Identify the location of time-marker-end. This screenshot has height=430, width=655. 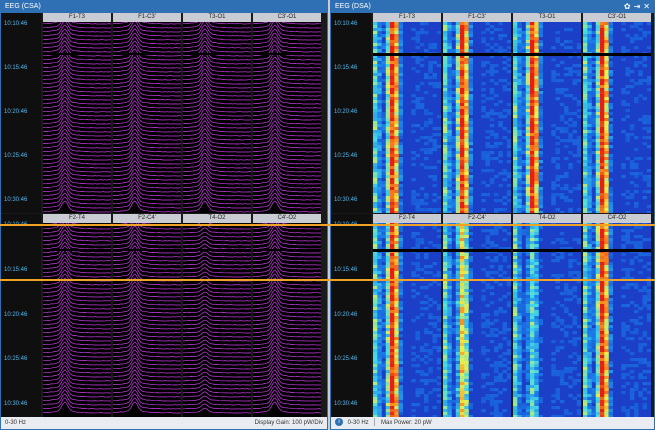
(327, 280).